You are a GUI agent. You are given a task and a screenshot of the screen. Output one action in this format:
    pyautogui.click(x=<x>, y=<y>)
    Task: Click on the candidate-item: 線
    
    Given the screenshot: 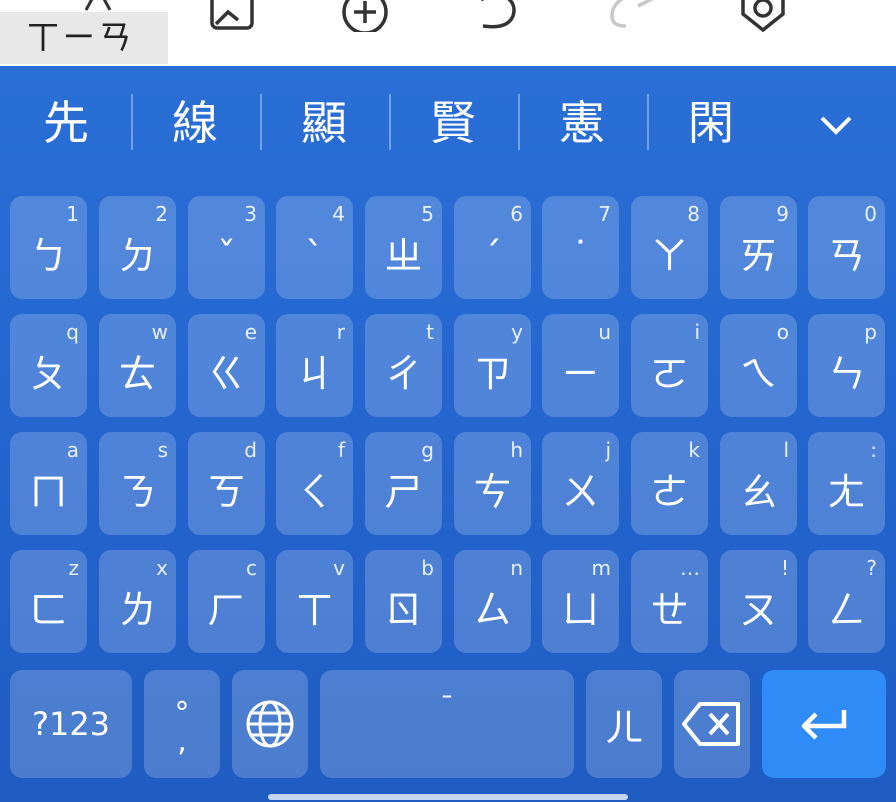 What is the action you would take?
    pyautogui.click(x=195, y=123)
    